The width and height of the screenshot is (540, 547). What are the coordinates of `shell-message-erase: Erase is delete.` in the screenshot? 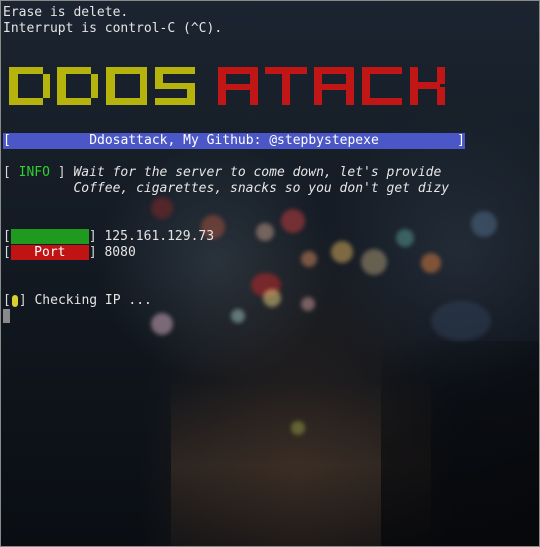 It's located at (66, 12).